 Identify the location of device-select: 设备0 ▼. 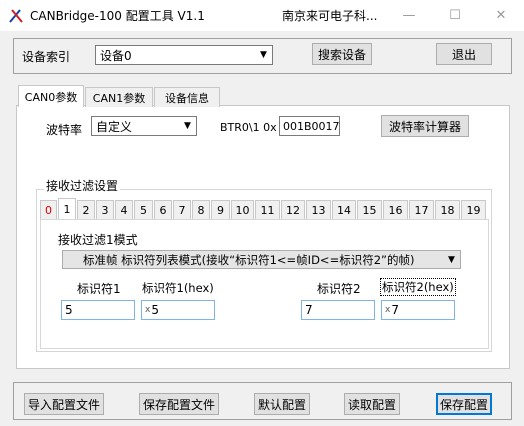
(184, 55).